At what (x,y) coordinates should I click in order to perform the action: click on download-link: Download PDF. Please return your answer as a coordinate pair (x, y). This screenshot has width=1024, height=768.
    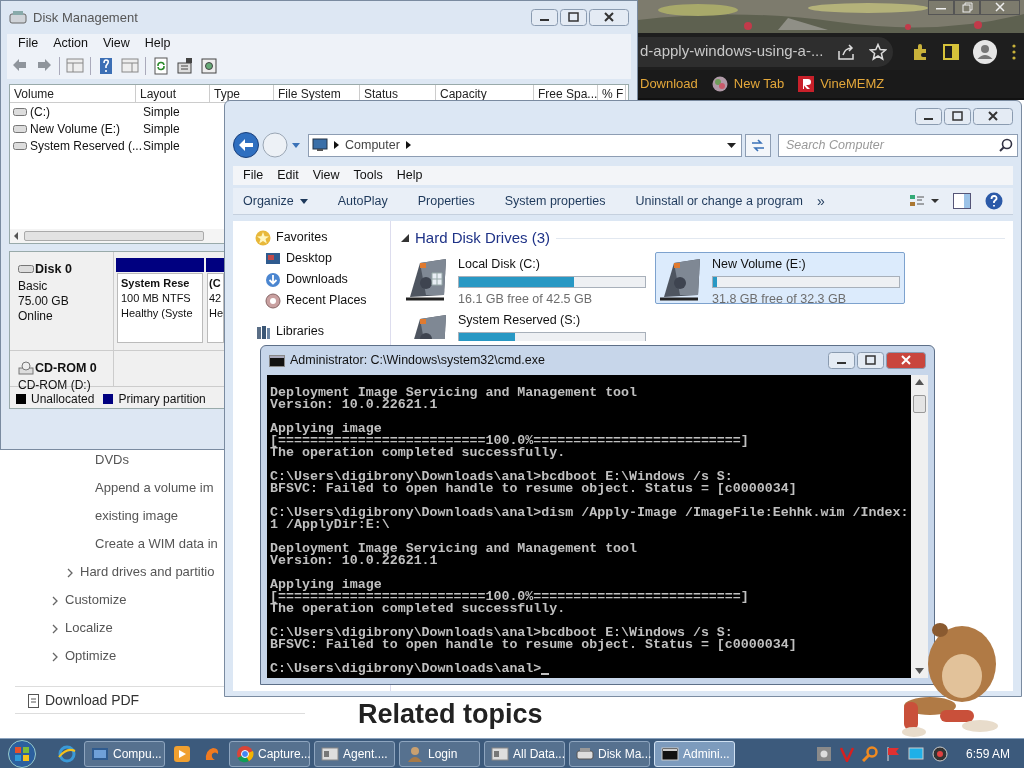
    Looking at the image, I should click on (84, 700).